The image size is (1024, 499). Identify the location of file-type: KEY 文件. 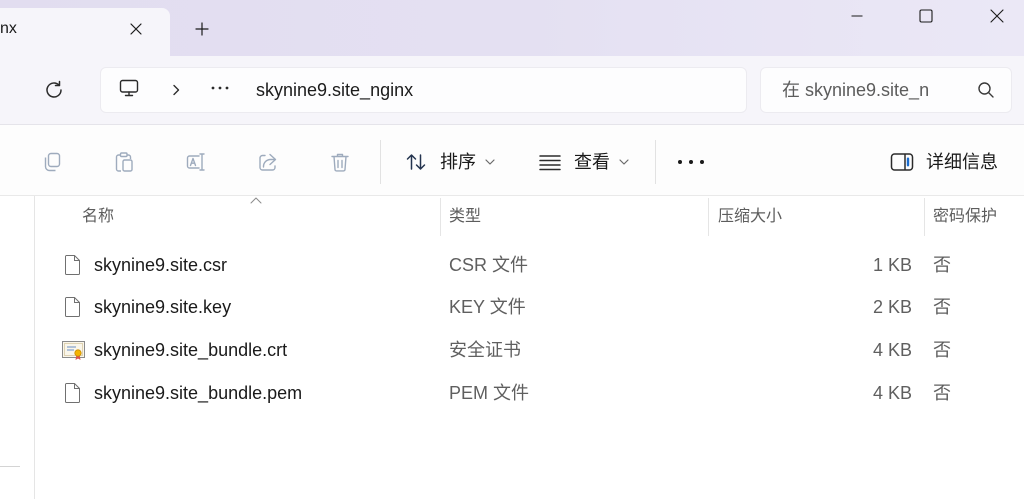
(487, 307).